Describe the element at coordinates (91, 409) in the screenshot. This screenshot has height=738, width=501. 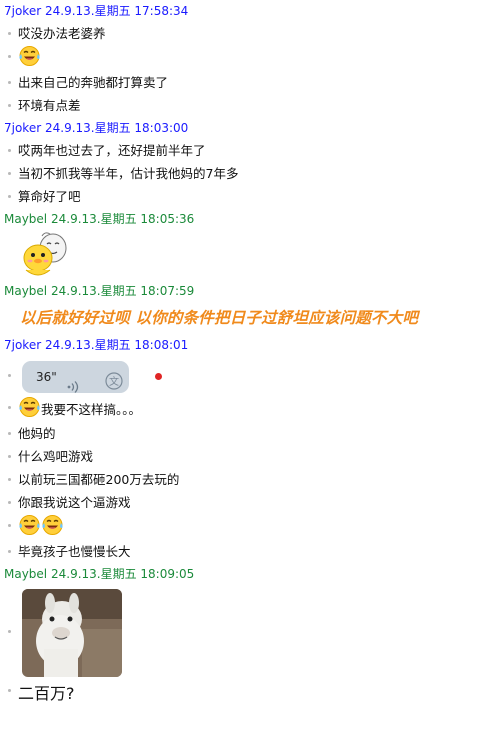
I see `message-text: 我要不这样搞。。。` at that location.